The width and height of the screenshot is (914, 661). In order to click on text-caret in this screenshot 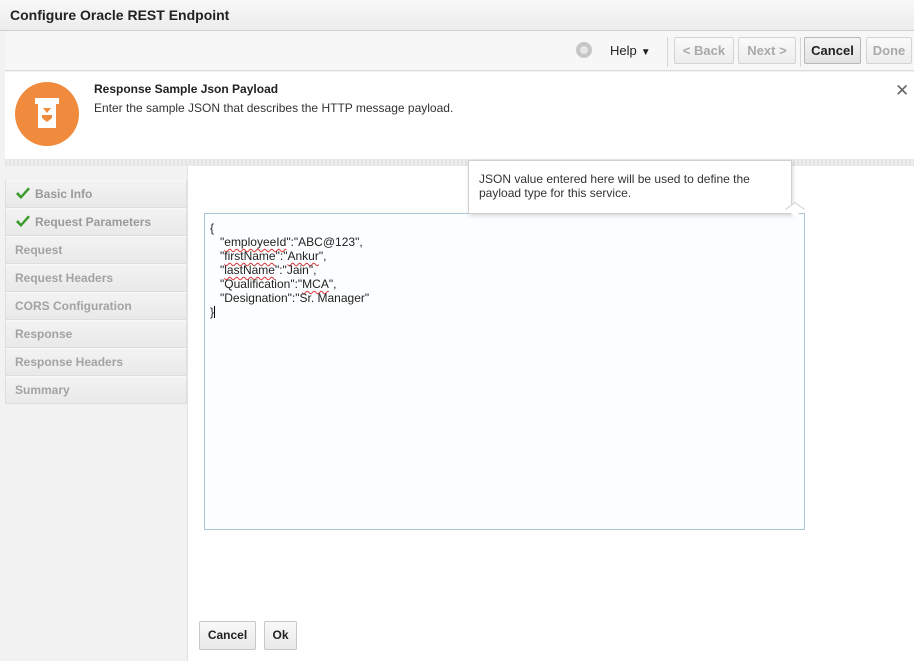, I will do `click(215, 312)`.